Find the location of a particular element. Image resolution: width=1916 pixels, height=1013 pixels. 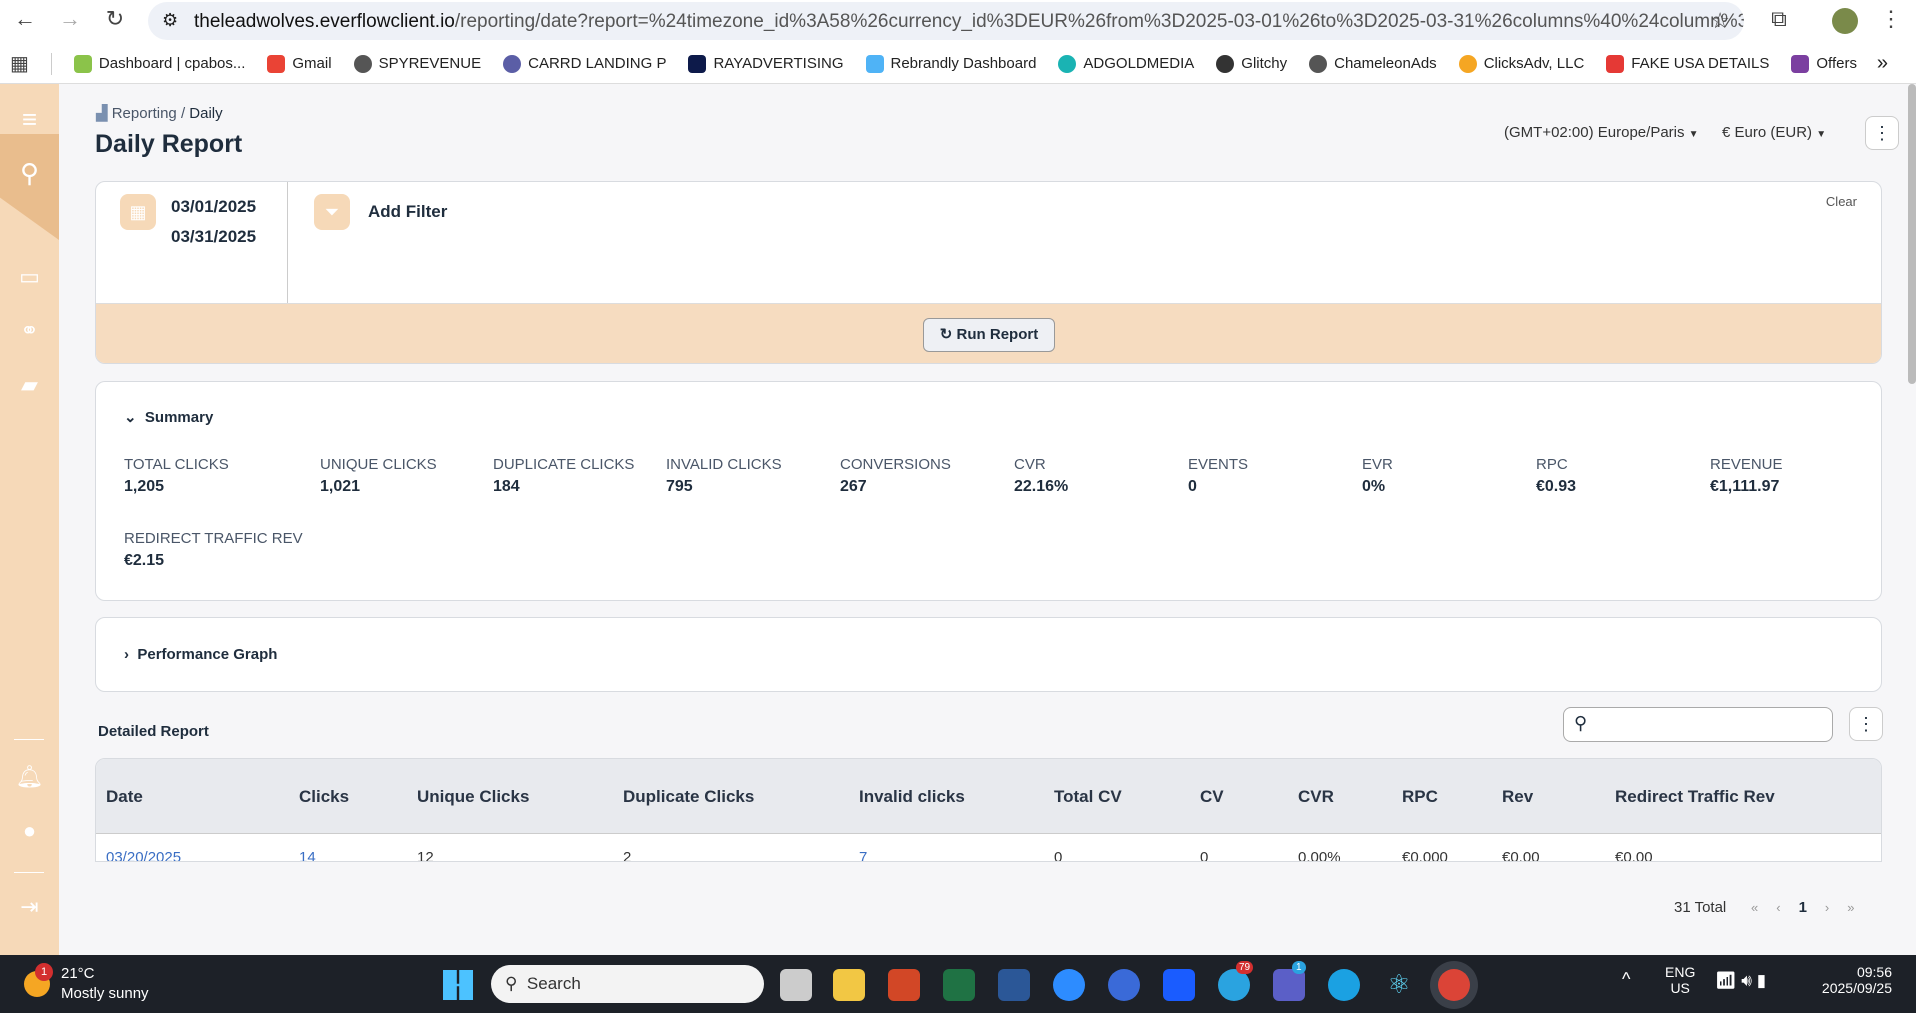

folder-star-icon: ▰ is located at coordinates (29, 385).